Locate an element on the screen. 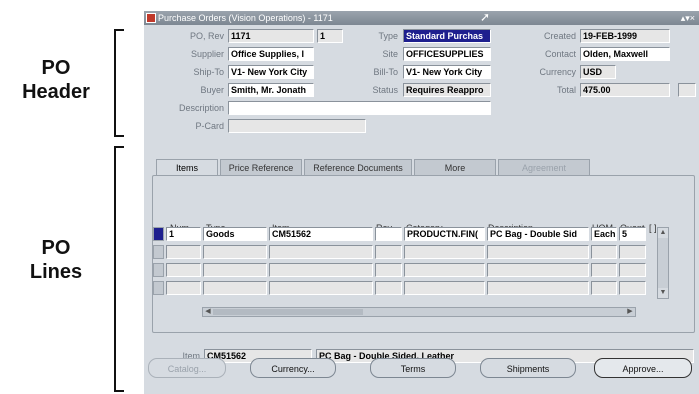  tab-agreement-label: Agreement is located at coordinates (544, 168).